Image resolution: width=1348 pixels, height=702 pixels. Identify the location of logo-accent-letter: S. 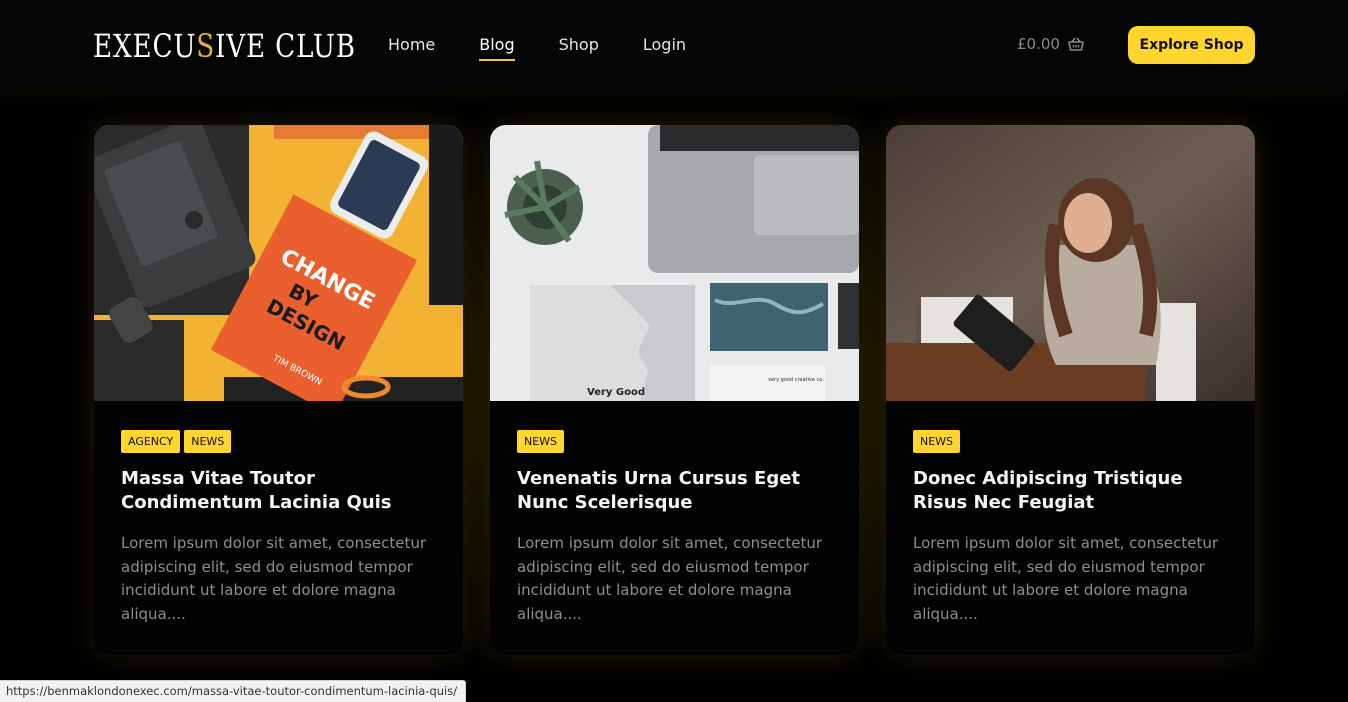
(206, 46).